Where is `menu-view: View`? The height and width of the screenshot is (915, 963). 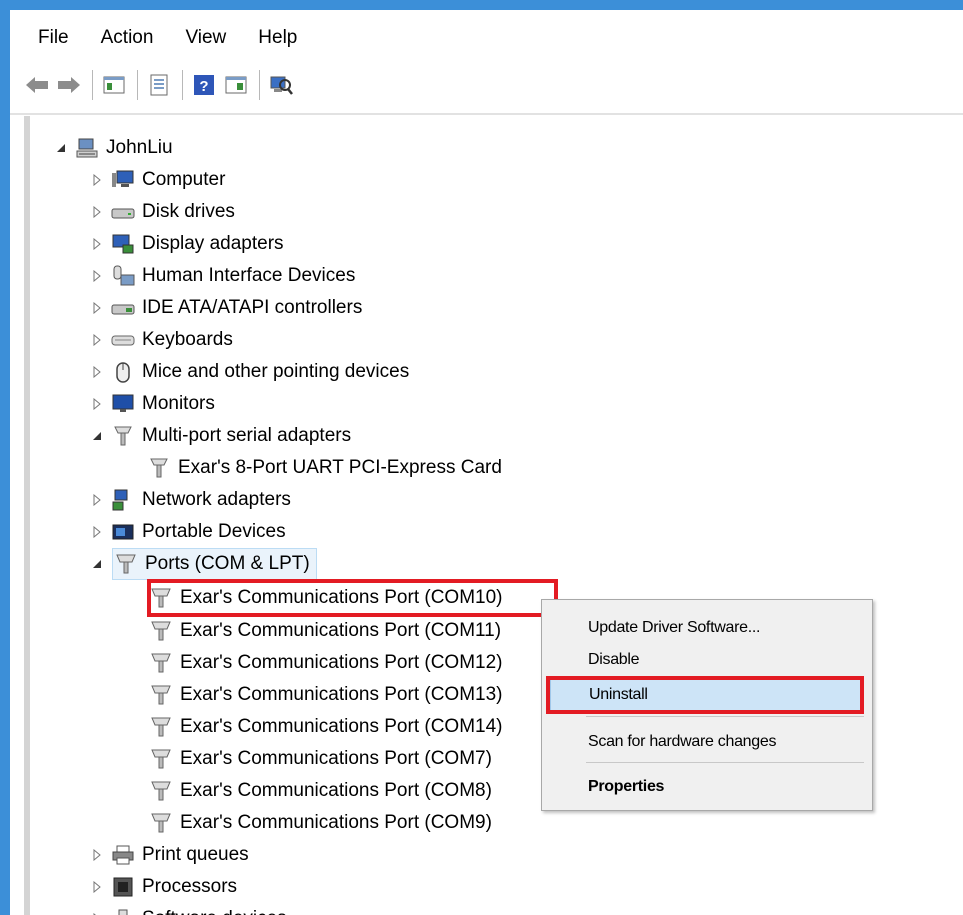 menu-view: View is located at coordinates (205, 38).